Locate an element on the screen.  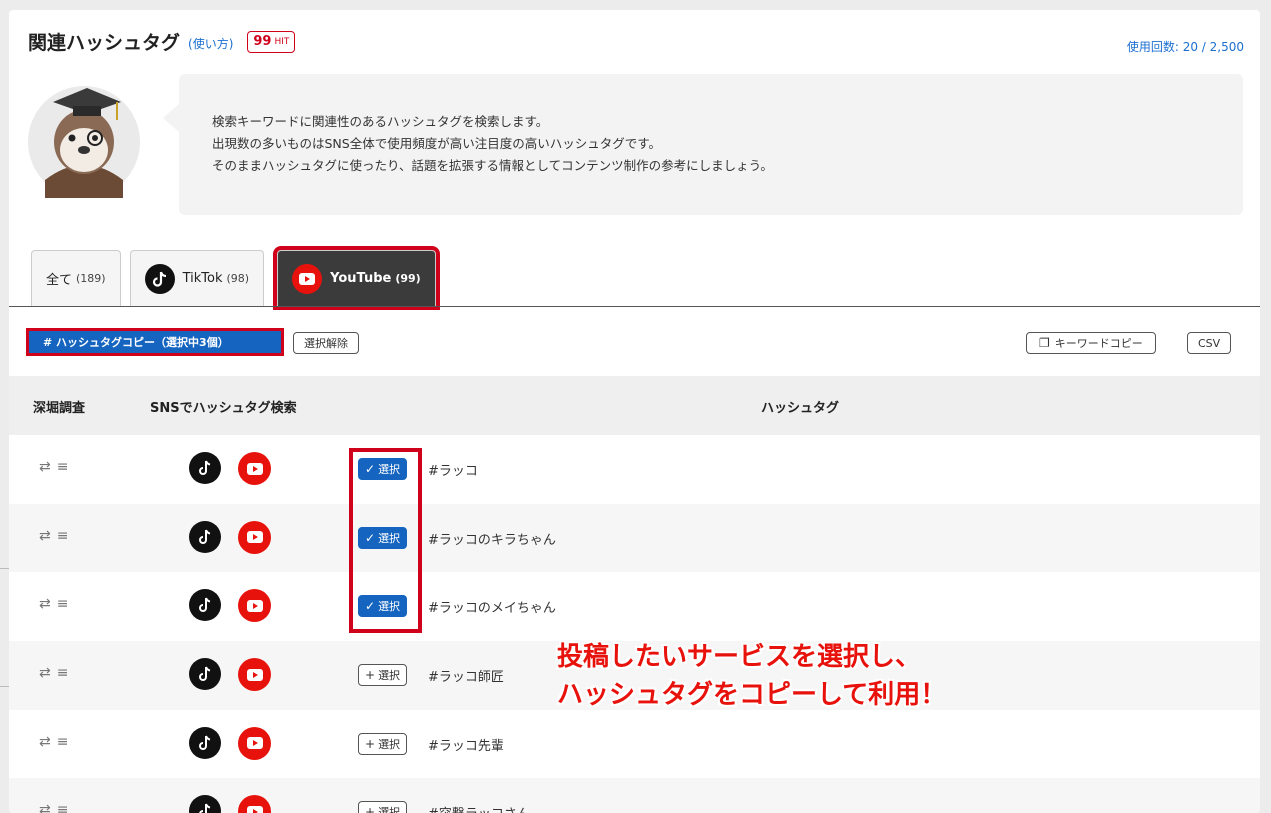
annotation-line: ハッシュタグをコピーして利用！ is located at coordinates (752, 695).